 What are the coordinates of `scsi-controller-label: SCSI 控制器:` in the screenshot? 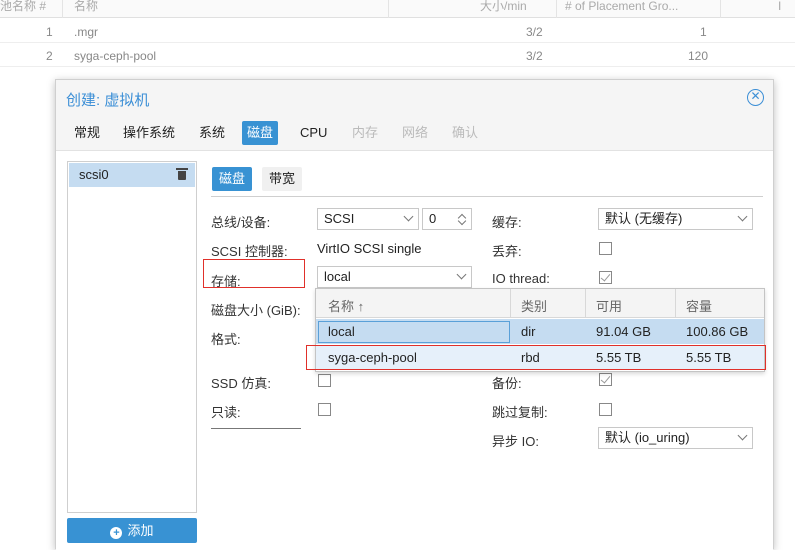 It's located at (249, 251).